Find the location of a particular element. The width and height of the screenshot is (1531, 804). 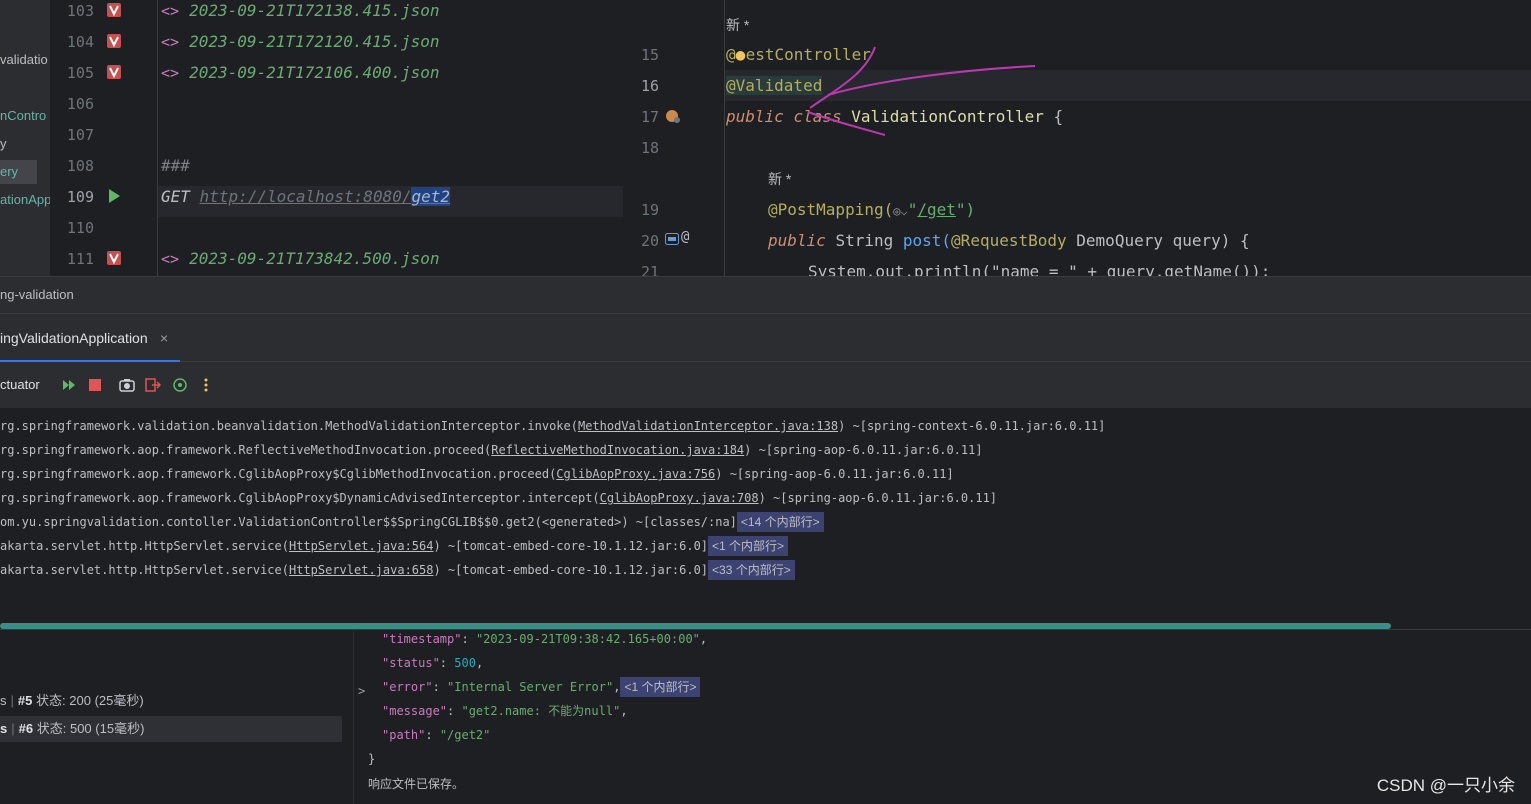

exit-icon is located at coordinates (153, 385).